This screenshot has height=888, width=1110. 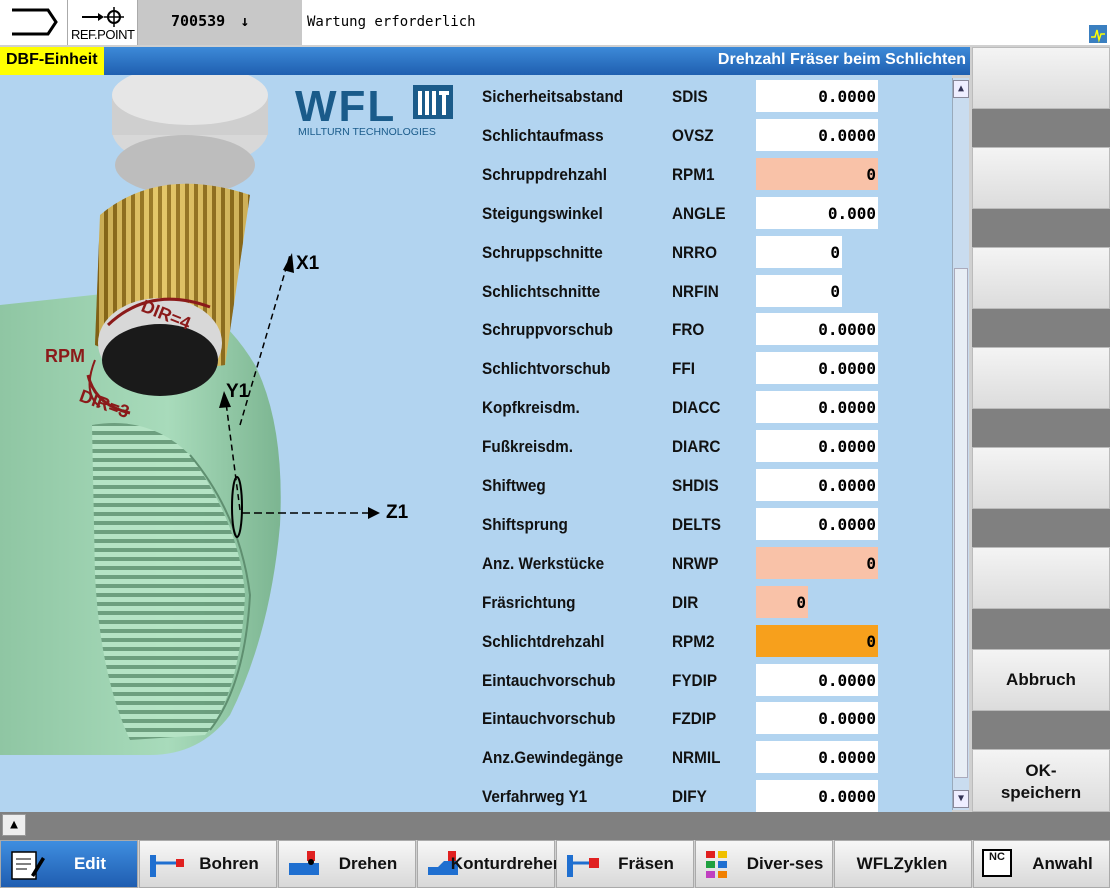 What do you see at coordinates (514, 485) in the screenshot?
I see `param-label: Shiftweg` at bounding box center [514, 485].